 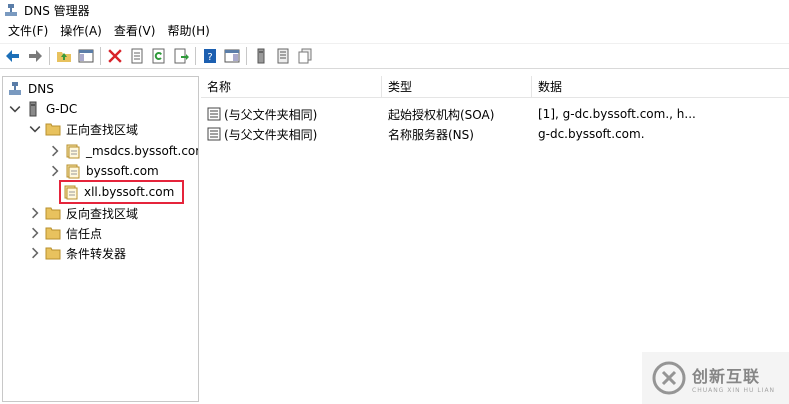 I want to click on list-header: 名称 类型 数据, so click(x=495, y=87).